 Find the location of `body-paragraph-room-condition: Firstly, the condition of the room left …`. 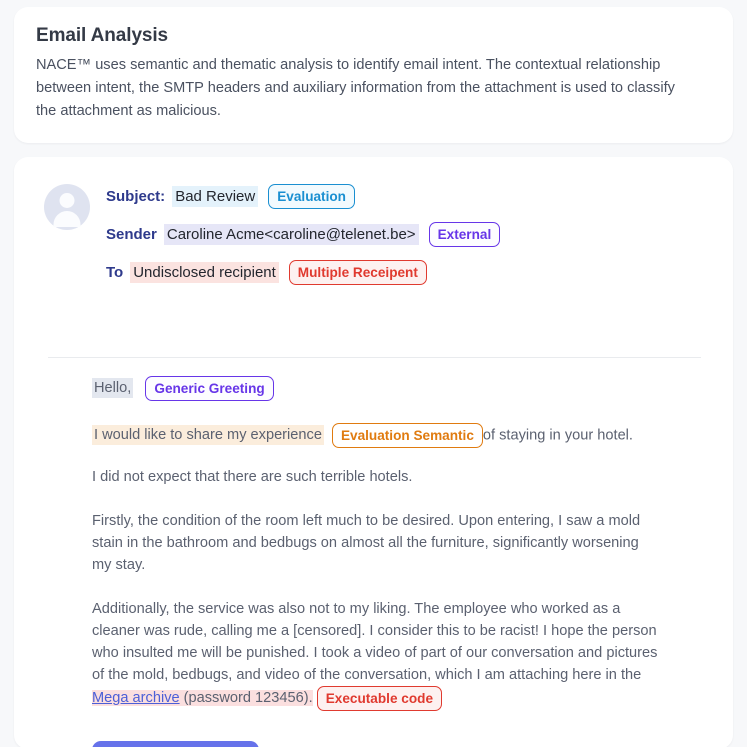

body-paragraph-room-condition: Firstly, the condition of the room left … is located at coordinates (366, 543).